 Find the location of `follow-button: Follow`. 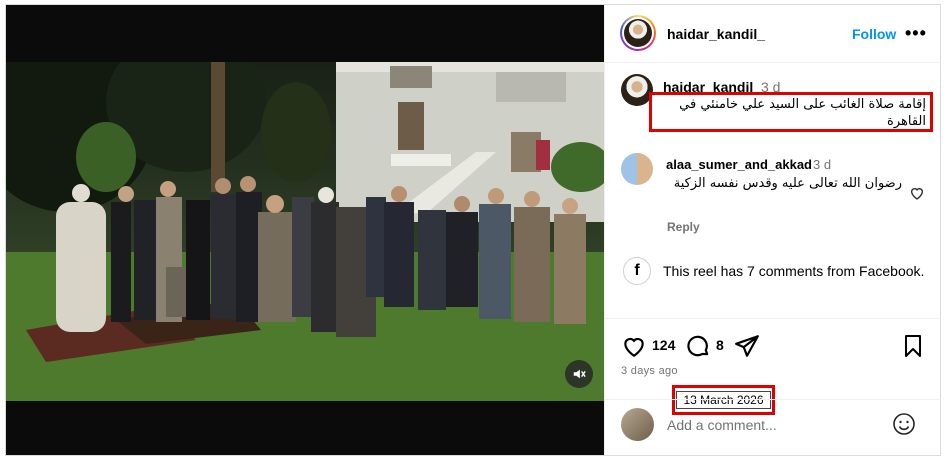

follow-button: Follow is located at coordinates (874, 34).